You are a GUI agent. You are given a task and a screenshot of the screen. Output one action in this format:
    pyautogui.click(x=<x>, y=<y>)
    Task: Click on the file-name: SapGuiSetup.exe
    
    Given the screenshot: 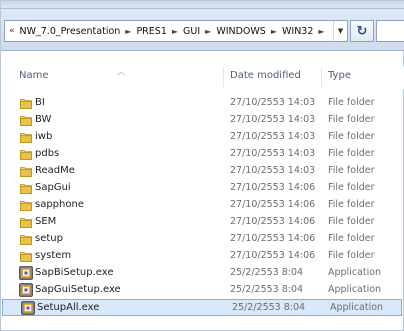 What is the action you would take?
    pyautogui.click(x=78, y=289)
    